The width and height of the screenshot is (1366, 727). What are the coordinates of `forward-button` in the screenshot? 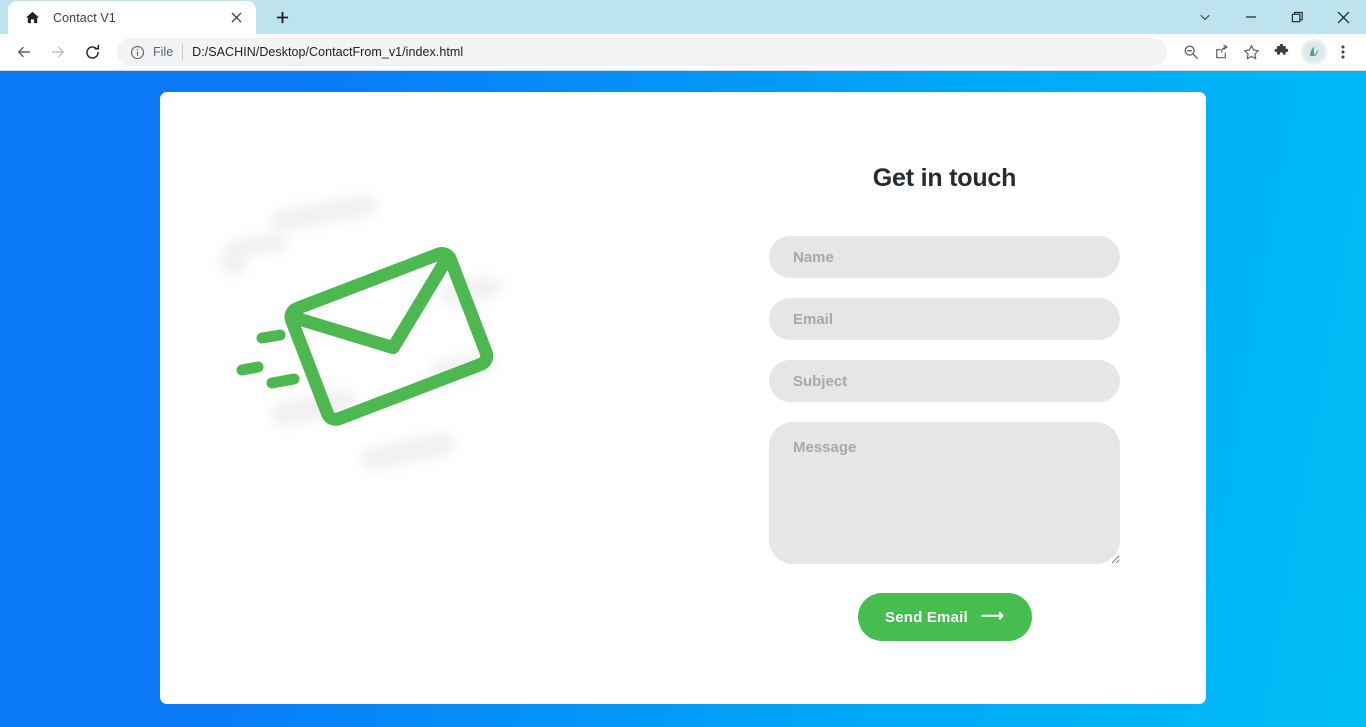 It's located at (58, 52).